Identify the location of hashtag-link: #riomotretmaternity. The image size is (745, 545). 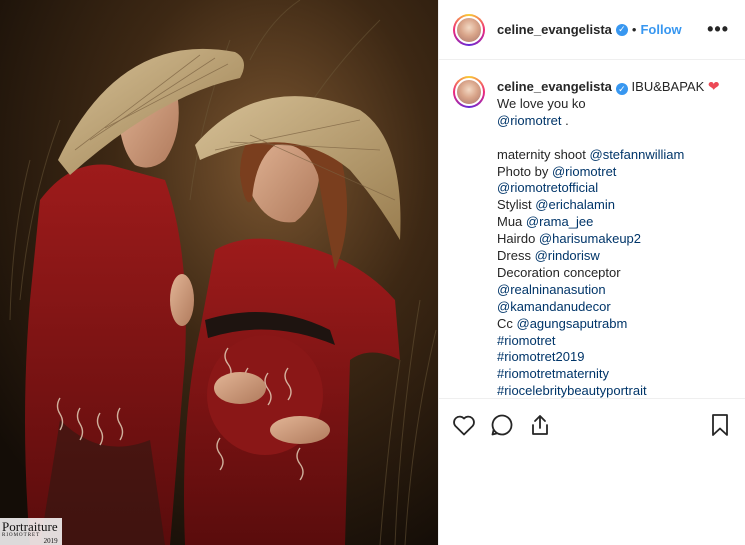
(608, 374).